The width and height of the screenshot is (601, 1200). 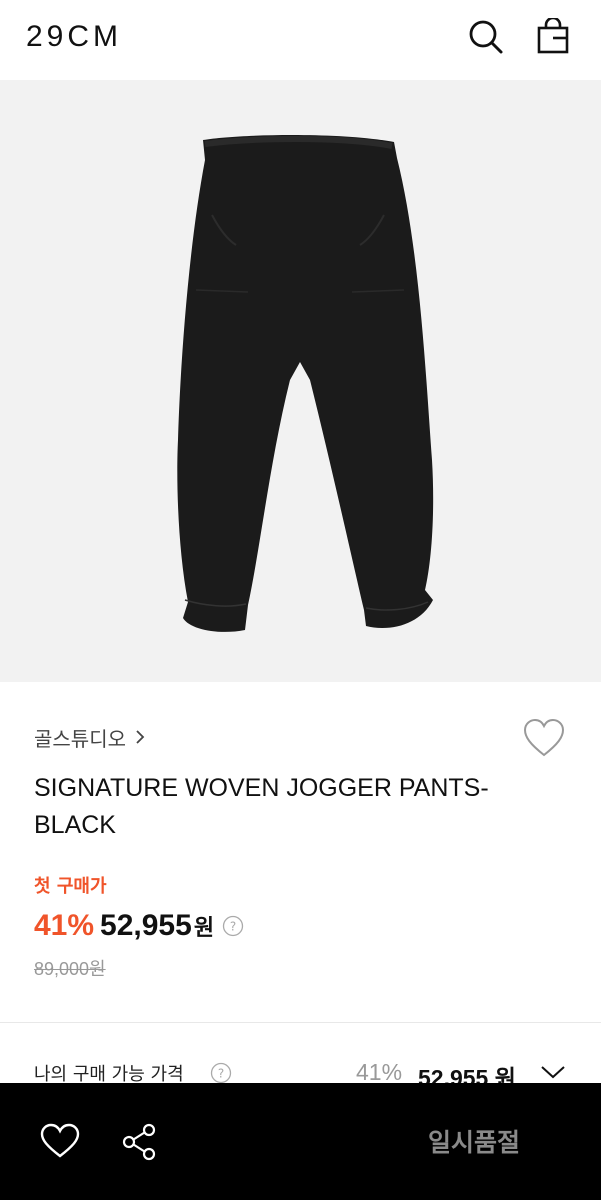 What do you see at coordinates (553, 1072) in the screenshot?
I see `chevron-down-icon` at bounding box center [553, 1072].